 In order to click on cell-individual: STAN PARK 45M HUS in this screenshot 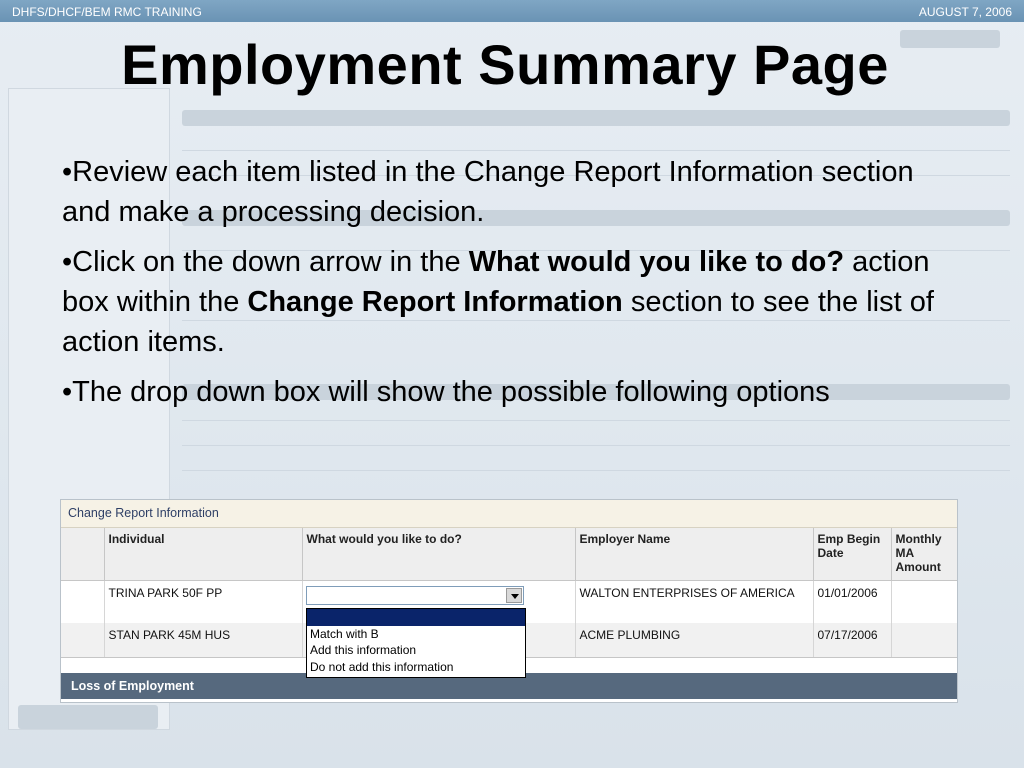, I will do `click(203, 640)`.